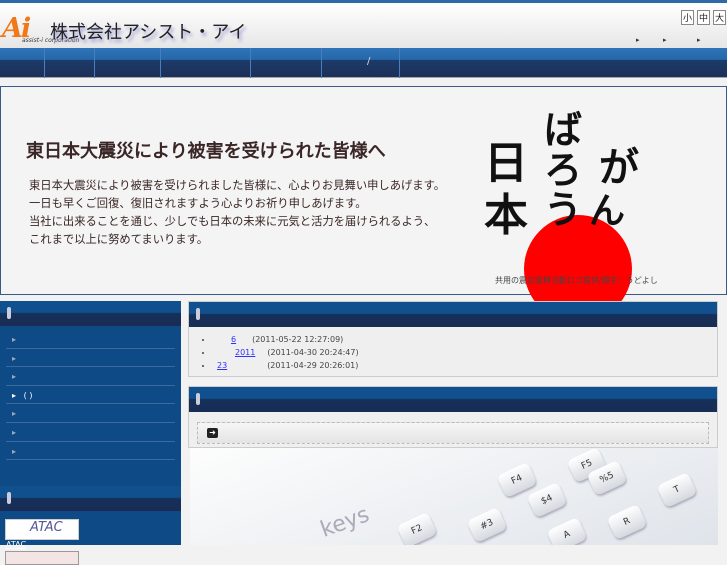  I want to click on font-large-button: 大, so click(719, 17).